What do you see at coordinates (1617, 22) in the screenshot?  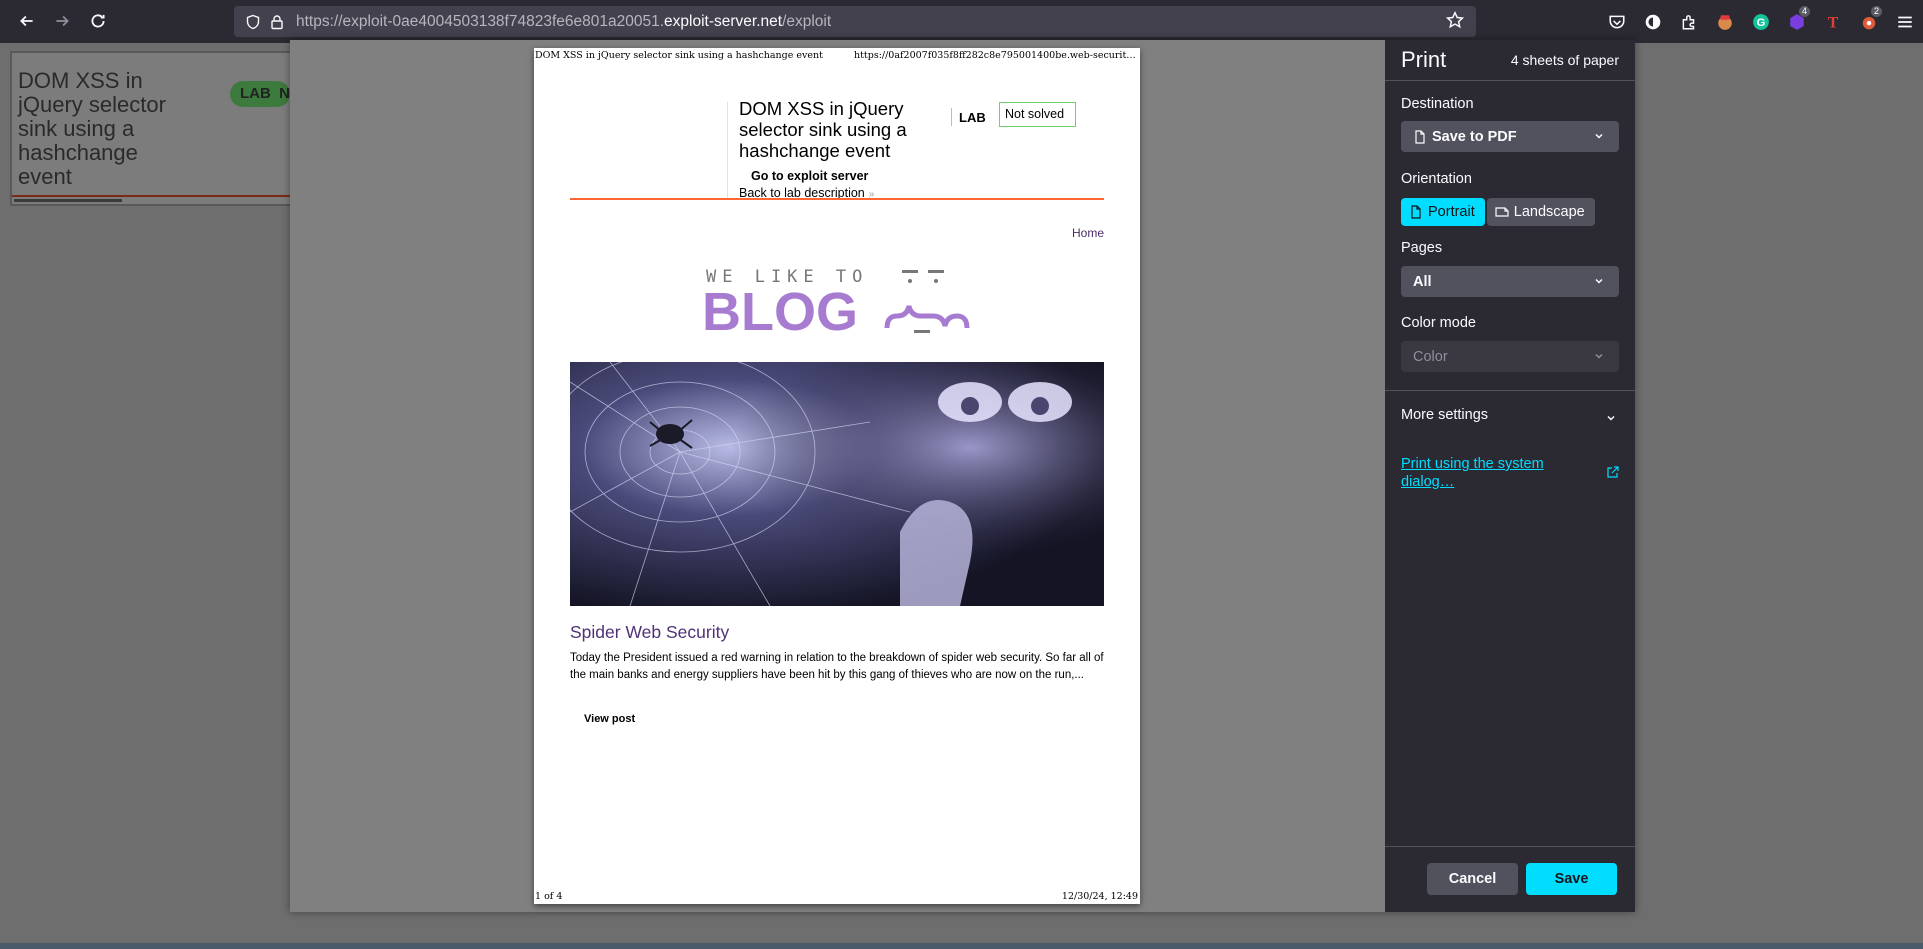 I see `pocket-icon` at bounding box center [1617, 22].